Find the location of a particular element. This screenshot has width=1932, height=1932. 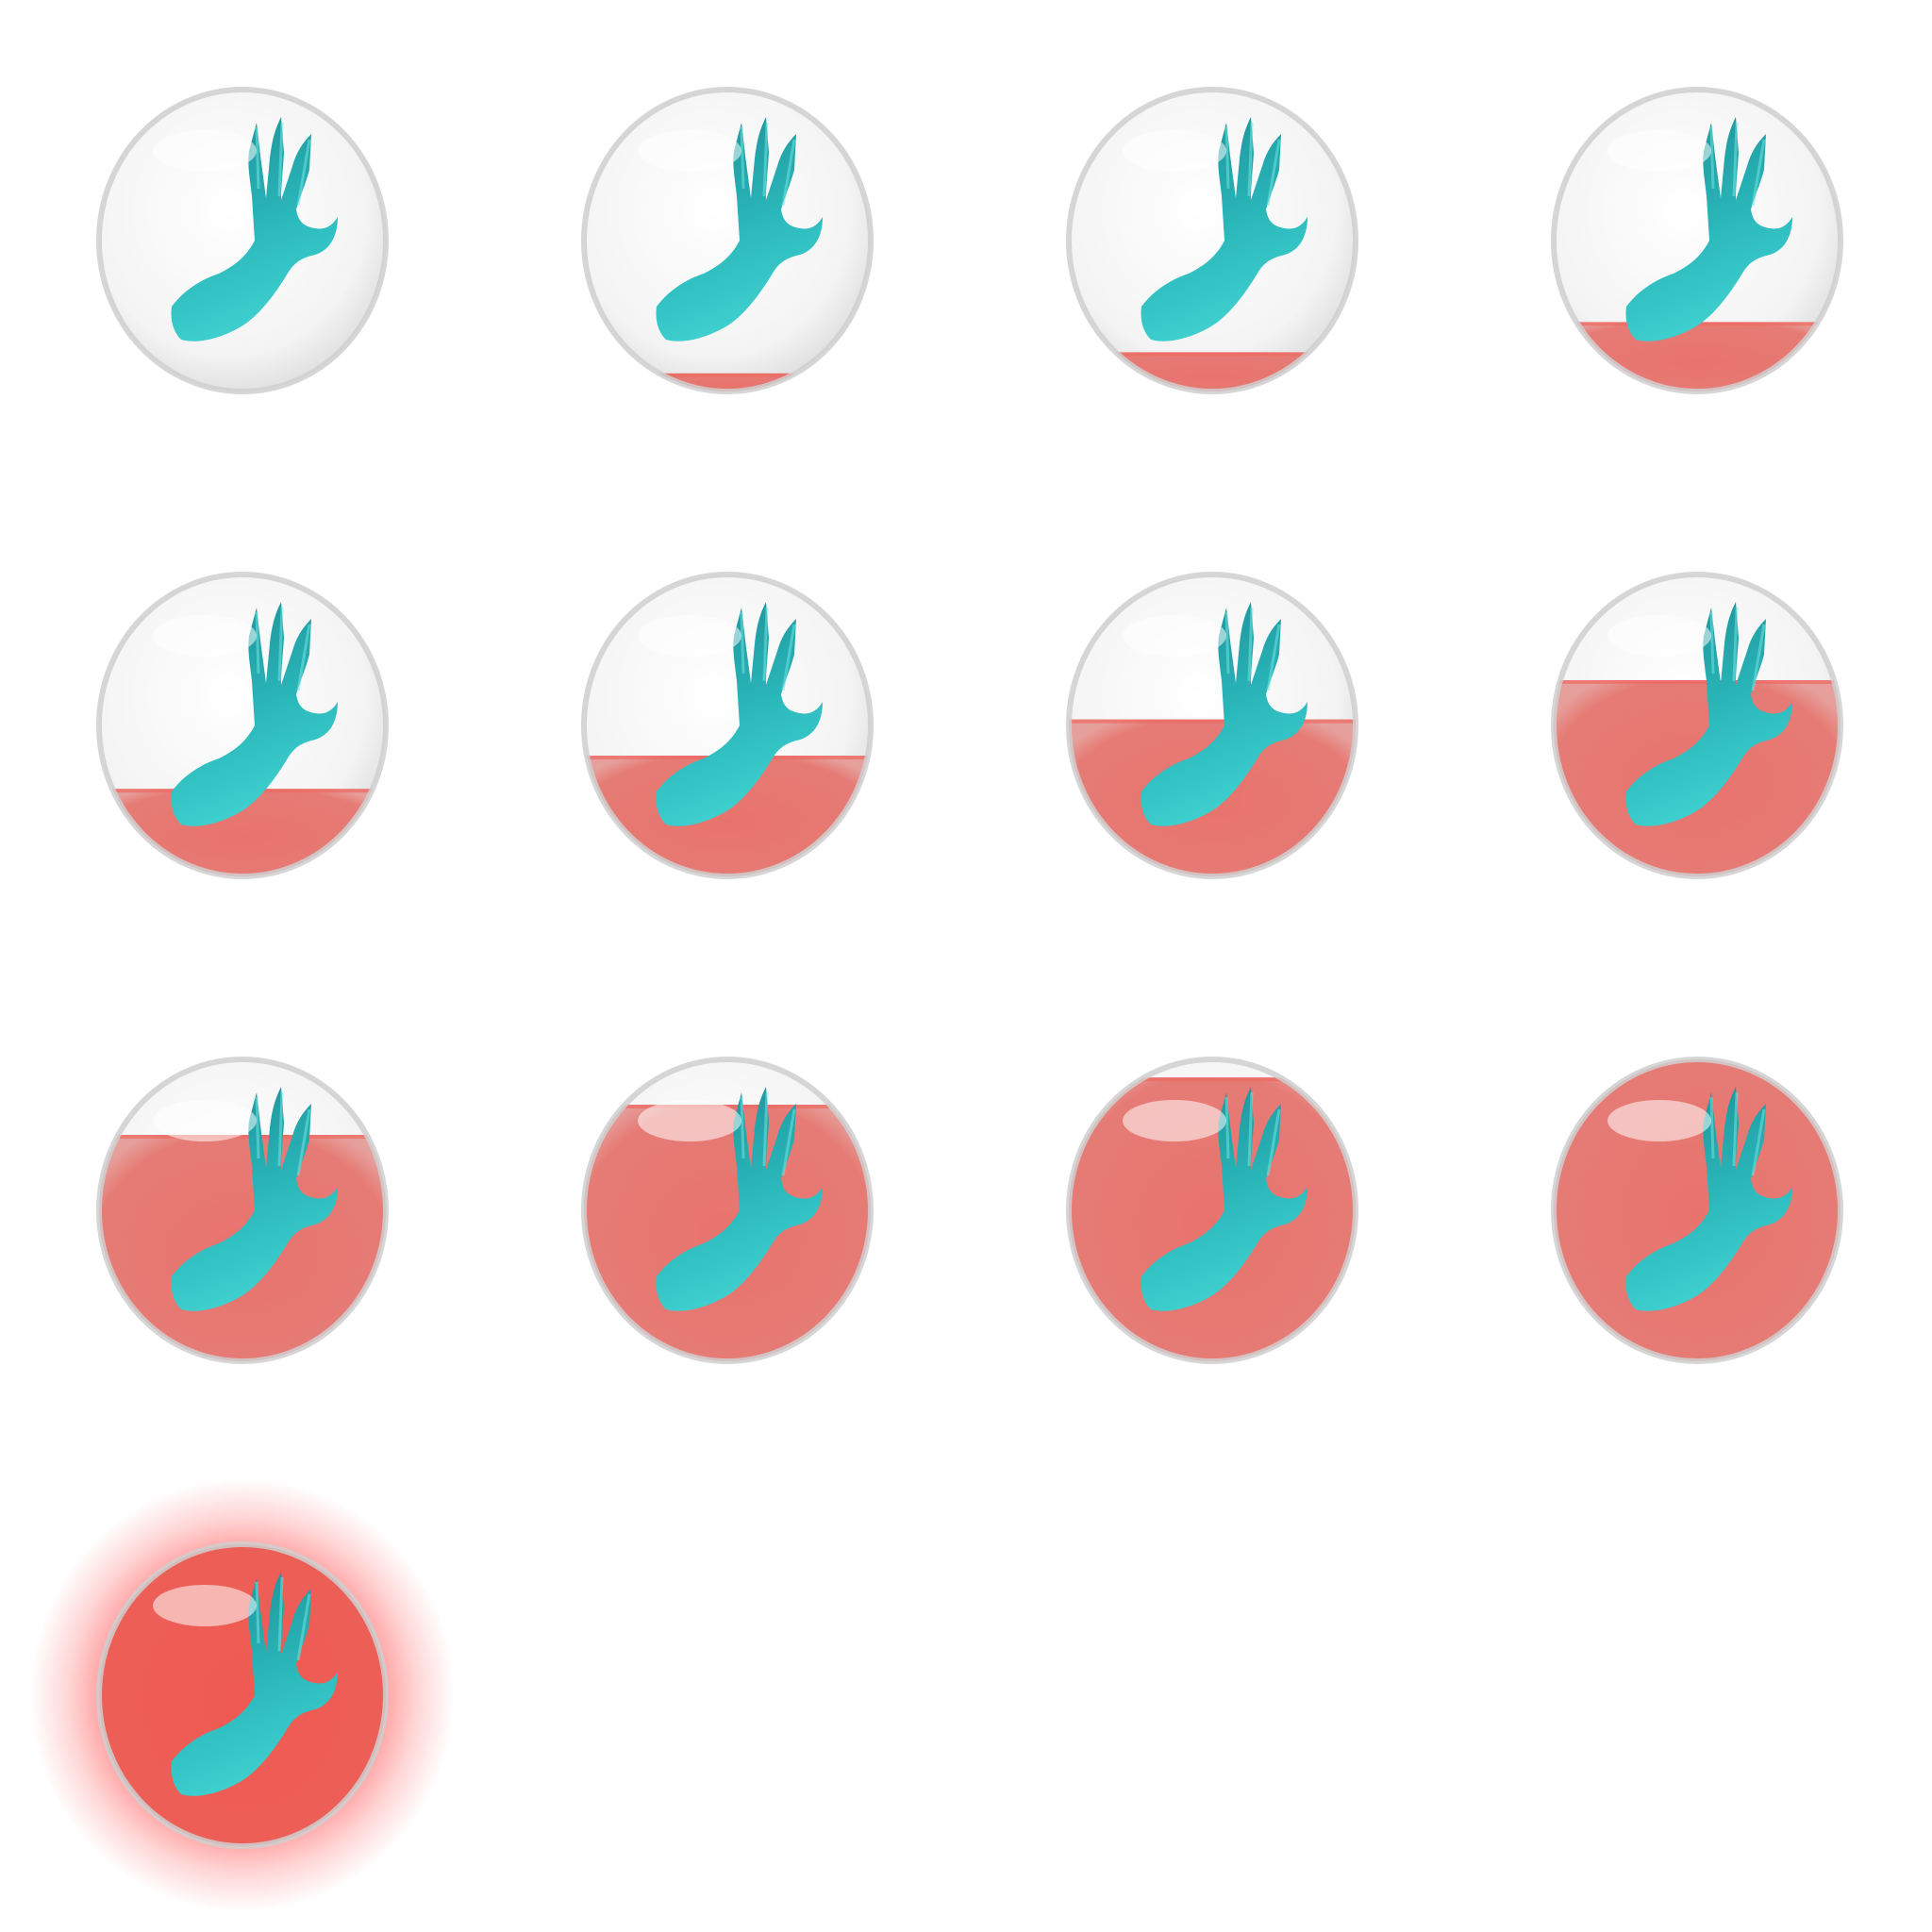

liquid-fill is located at coordinates (728, 382).